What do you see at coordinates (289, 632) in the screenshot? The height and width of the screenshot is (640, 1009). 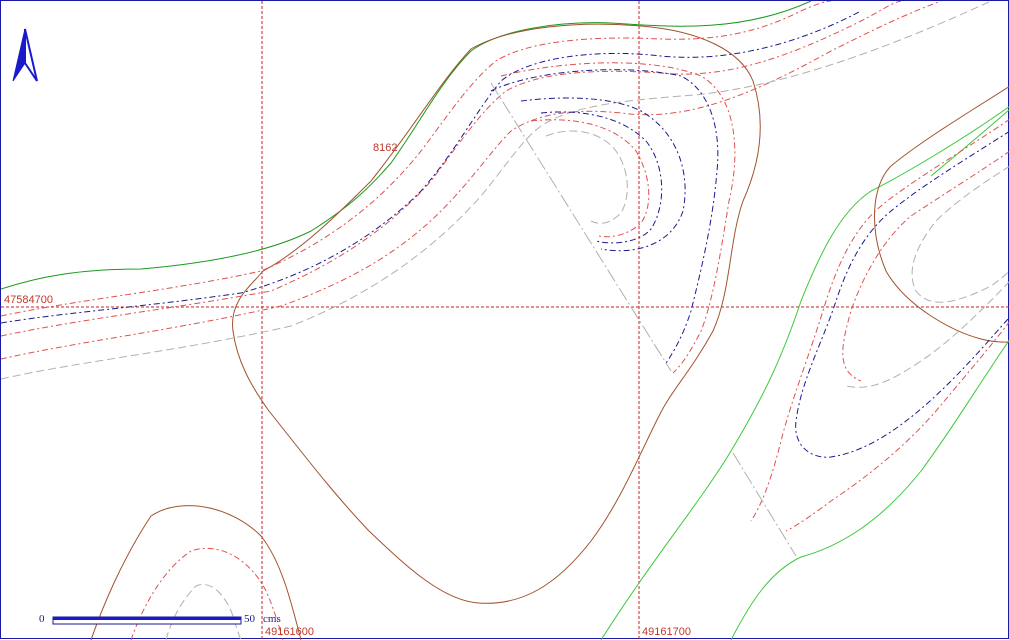 I see `grid-label-easting-left: 49161600` at bounding box center [289, 632].